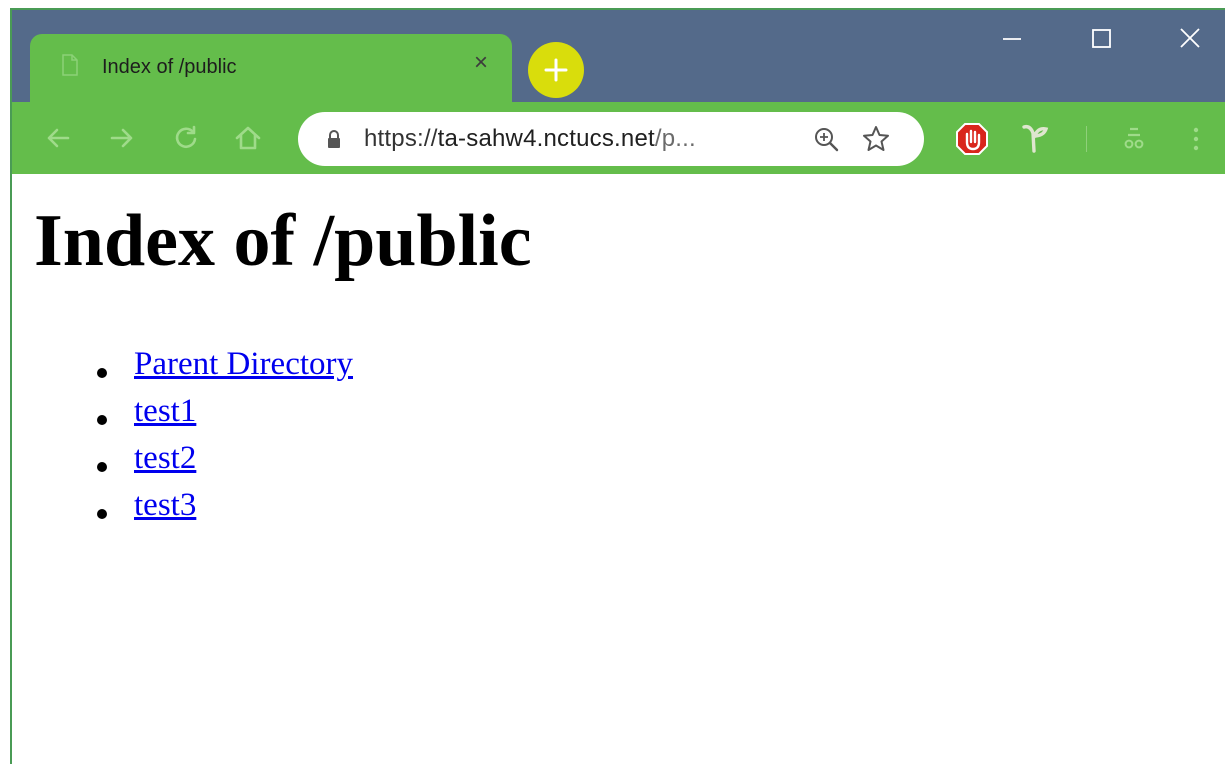  I want to click on adblock-icon, so click(972, 139).